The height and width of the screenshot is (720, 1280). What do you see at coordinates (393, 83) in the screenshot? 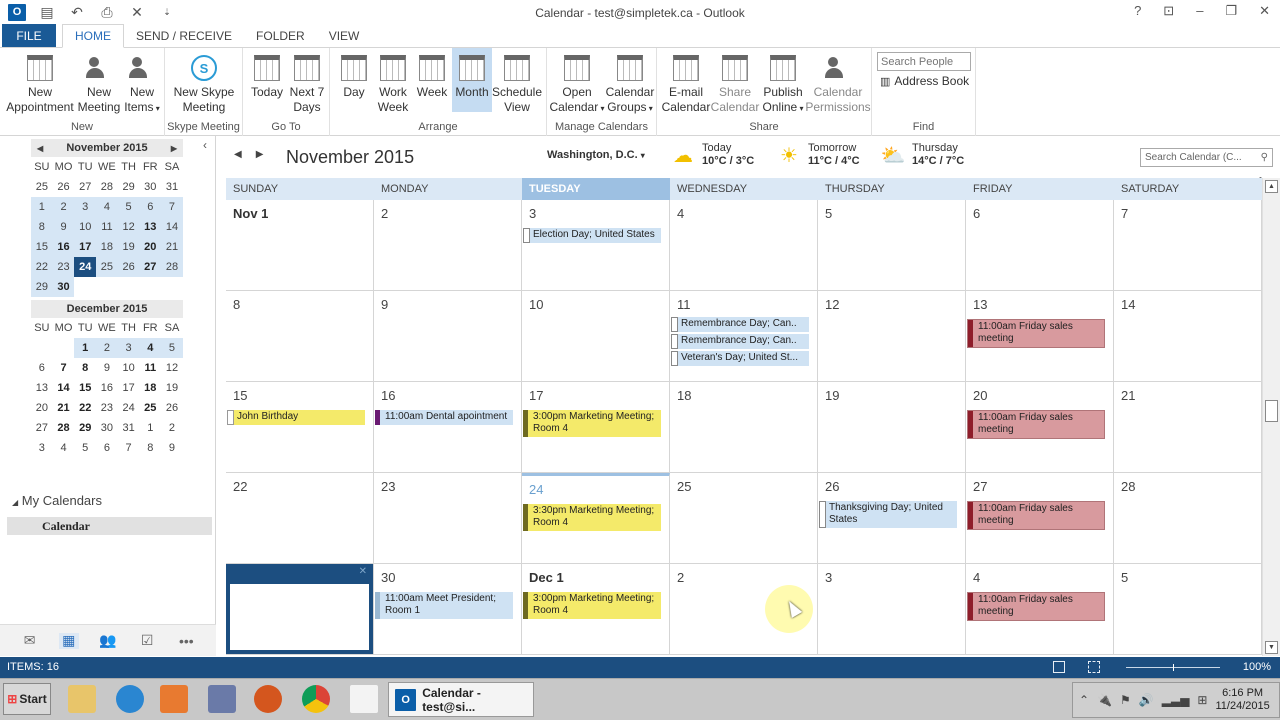
I see `work-week-view-button: Work Week` at bounding box center [393, 83].